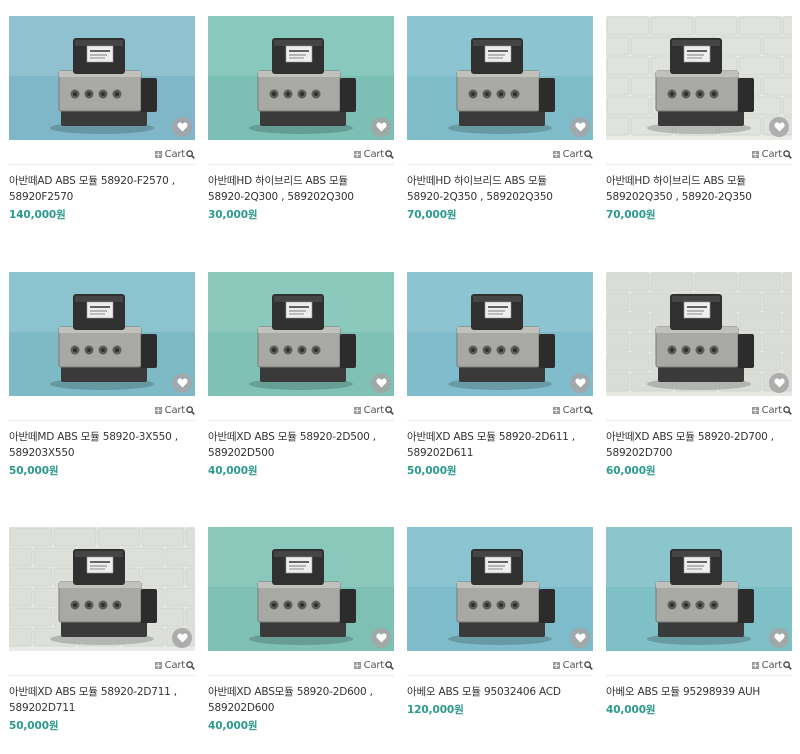 This screenshot has width=800, height=754. What do you see at coordinates (500, 692) in the screenshot?
I see `product-title: 아베오 ABS 모듈 95032406 ACD` at bounding box center [500, 692].